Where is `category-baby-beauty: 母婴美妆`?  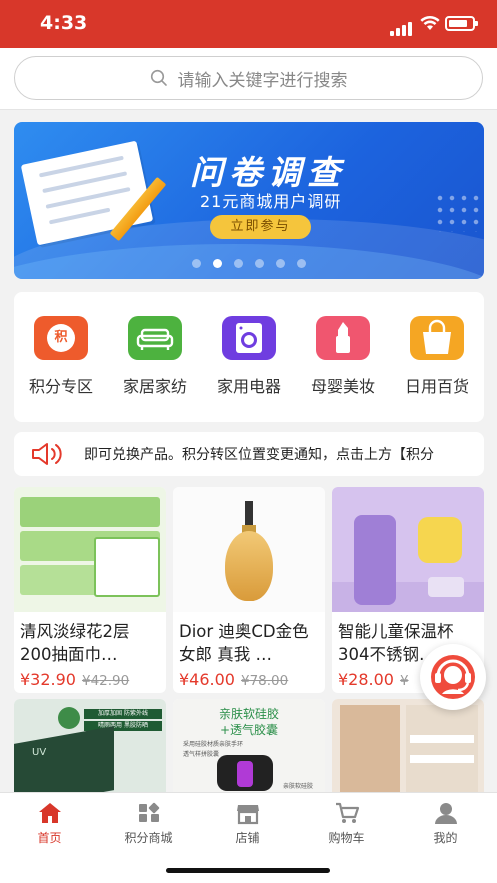 category-baby-beauty: 母婴美妆 is located at coordinates (343, 356).